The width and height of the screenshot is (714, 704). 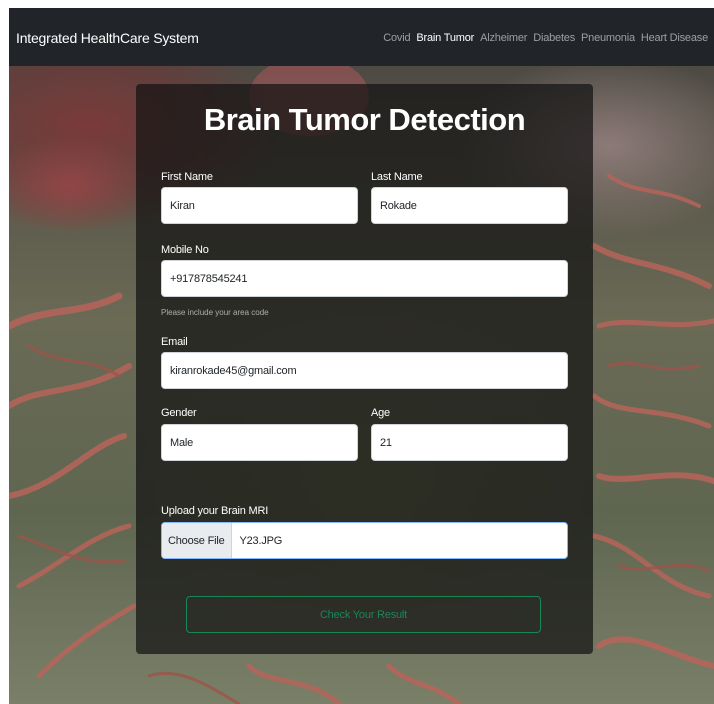 I want to click on email-input: kiranrokade45@gmail.com, so click(x=364, y=370).